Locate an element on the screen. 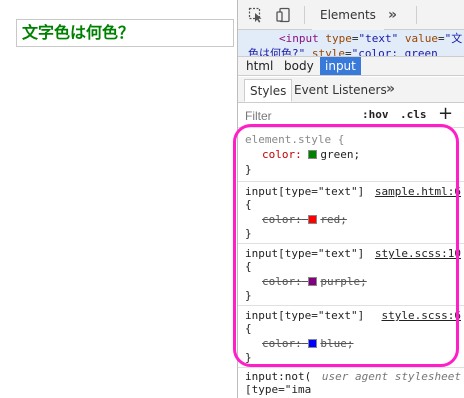  rule-source-link: style.scss:10 is located at coordinates (418, 253).